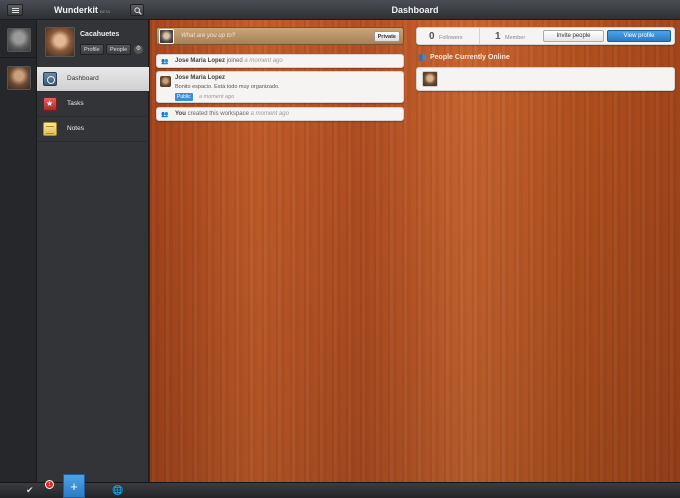 The image size is (680, 498). What do you see at coordinates (573, 36) in the screenshot?
I see `invite-people-button: Invite people` at bounding box center [573, 36].